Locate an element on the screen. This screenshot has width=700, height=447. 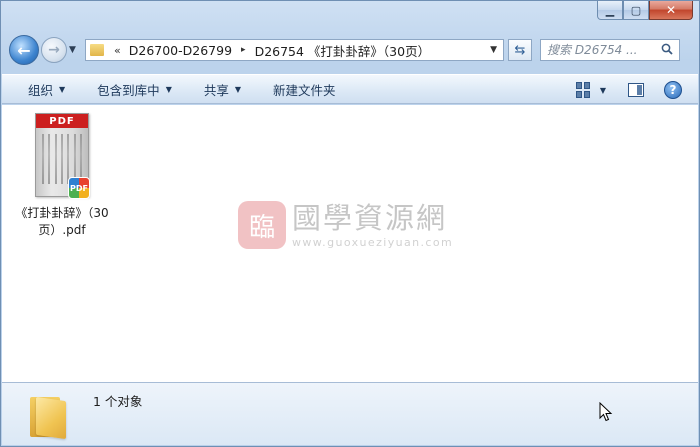
view-controls: ▼ ? is located at coordinates (628, 90).